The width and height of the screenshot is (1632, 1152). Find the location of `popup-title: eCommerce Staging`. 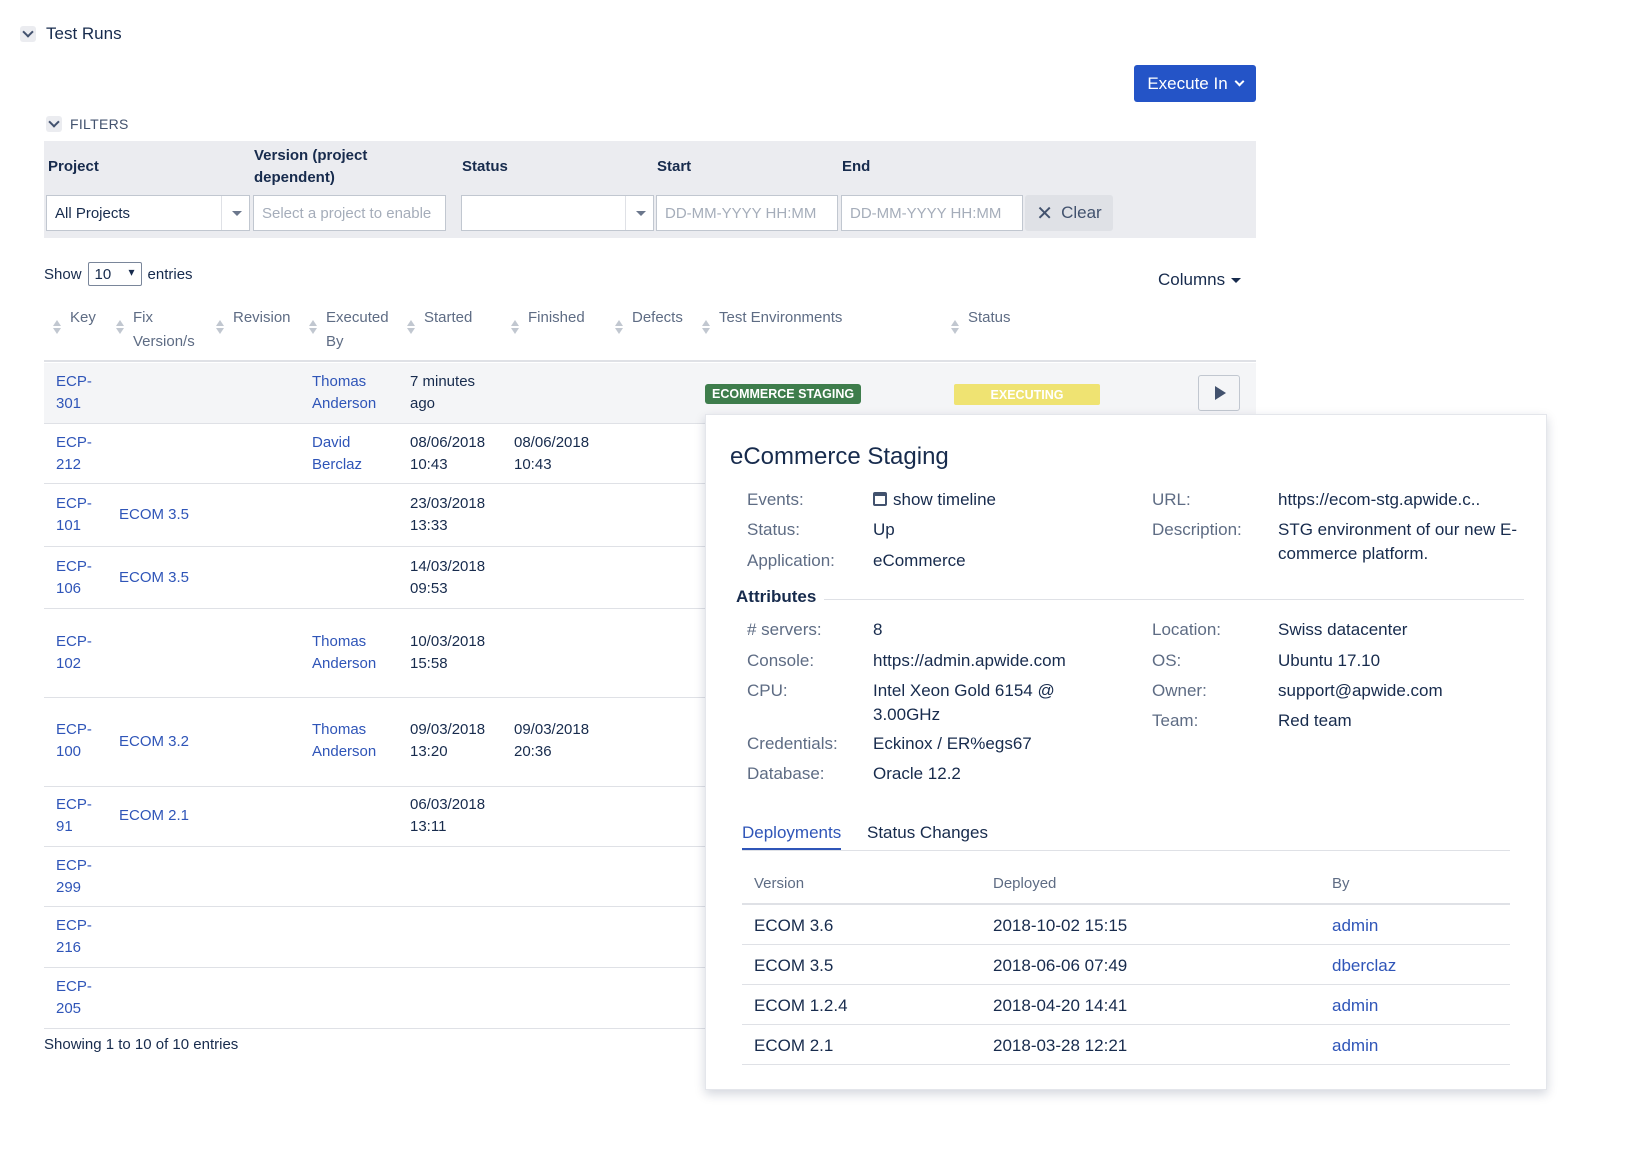

popup-title: eCommerce Staging is located at coordinates (839, 456).